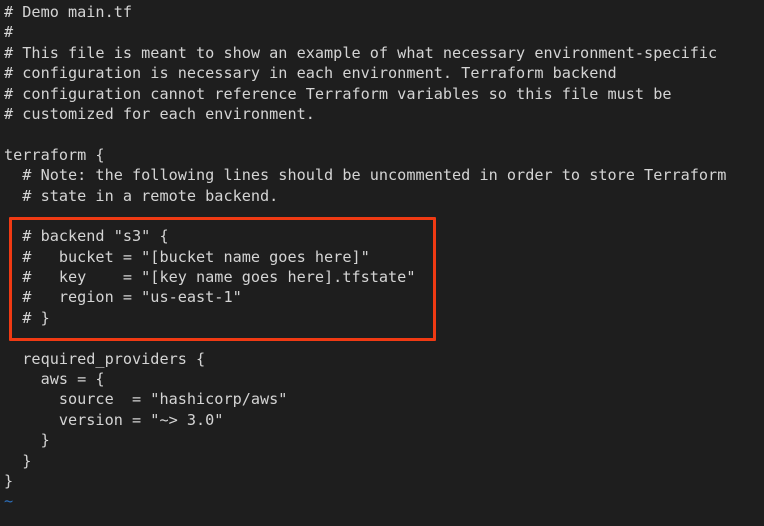 Image resolution: width=764 pixels, height=526 pixels. What do you see at coordinates (9, 32) in the screenshot?
I see `code-line: #` at bounding box center [9, 32].